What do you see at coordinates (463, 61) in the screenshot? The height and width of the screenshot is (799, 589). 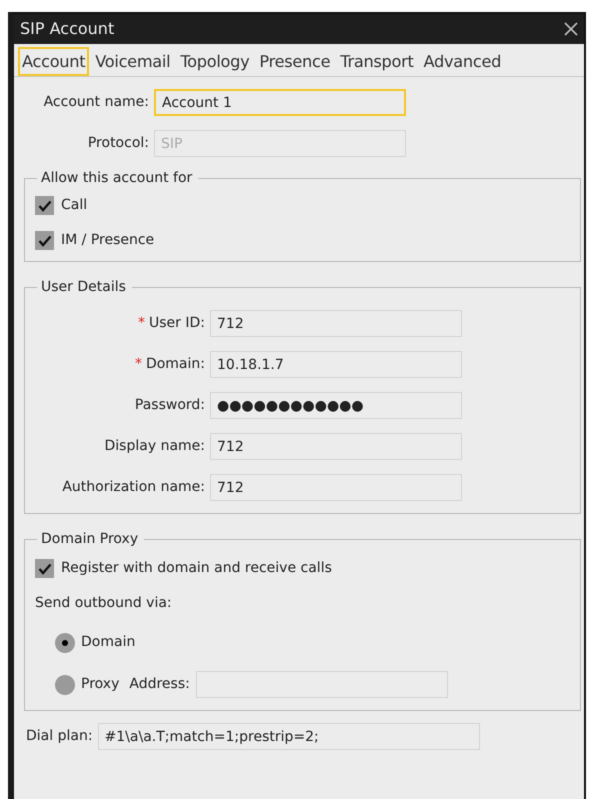 I see `tab: Advanced` at bounding box center [463, 61].